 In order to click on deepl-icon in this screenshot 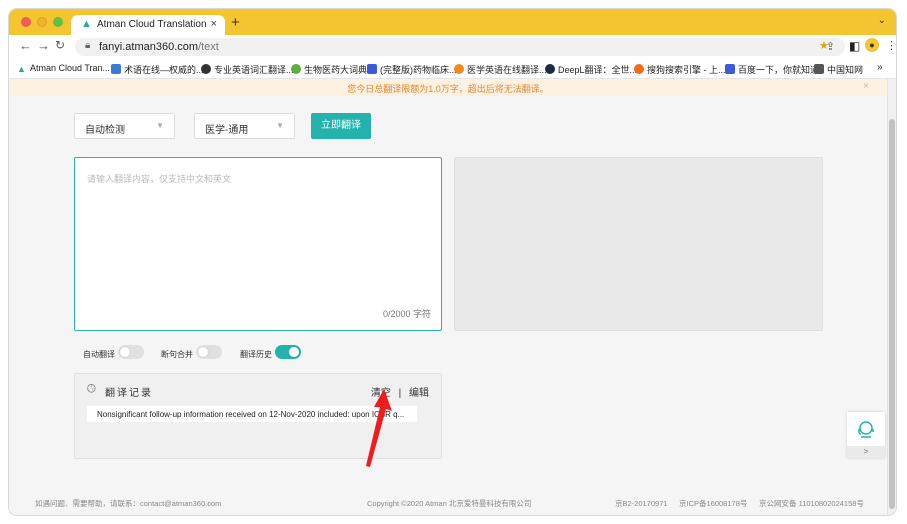, I will do `click(550, 69)`.